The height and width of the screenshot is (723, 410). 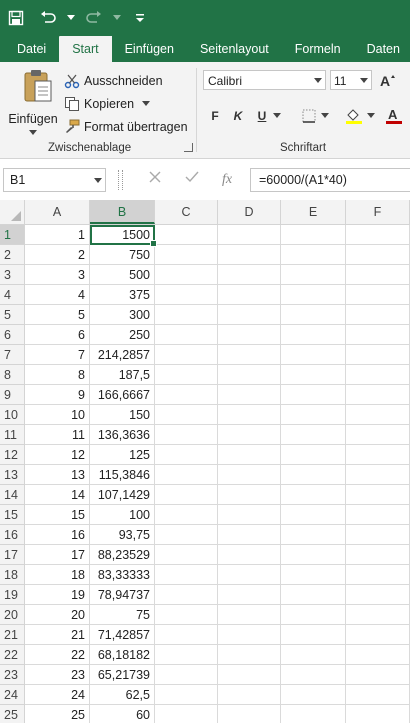 What do you see at coordinates (262, 116) in the screenshot?
I see `underline-button: U` at bounding box center [262, 116].